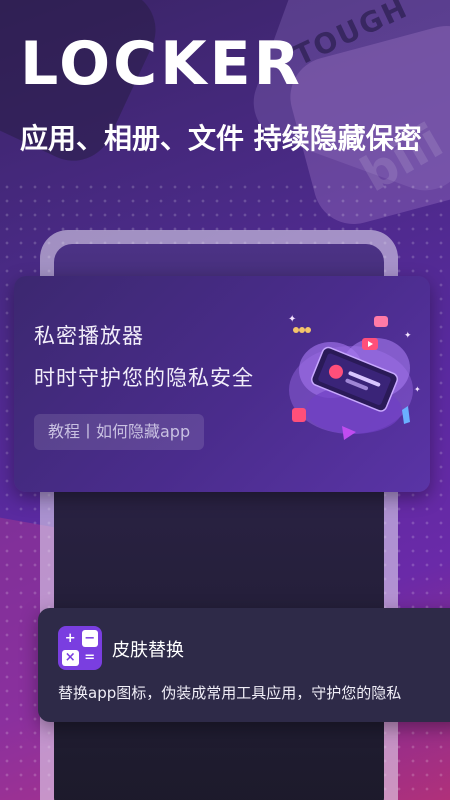 The width and height of the screenshot is (450, 800). What do you see at coordinates (144, 378) in the screenshot?
I see `player-description: 时时守护您的隐私安全` at bounding box center [144, 378].